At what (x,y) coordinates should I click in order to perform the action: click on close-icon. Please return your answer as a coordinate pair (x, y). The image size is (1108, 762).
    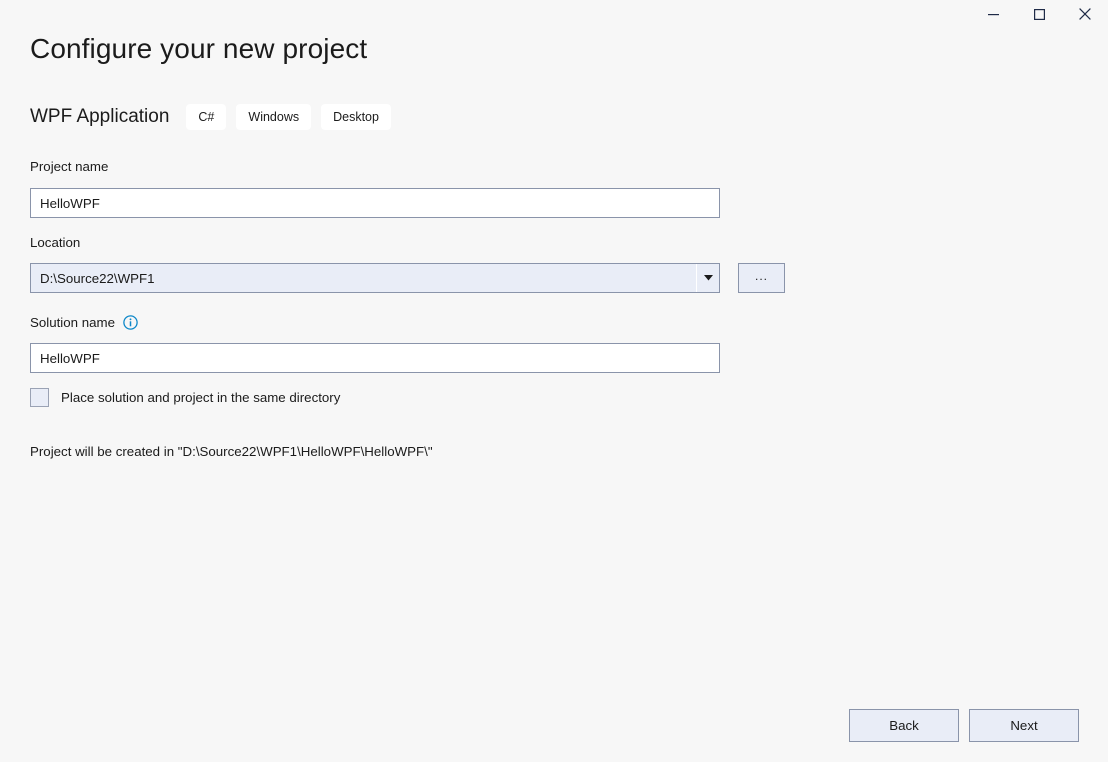
    Looking at the image, I should click on (1085, 14).